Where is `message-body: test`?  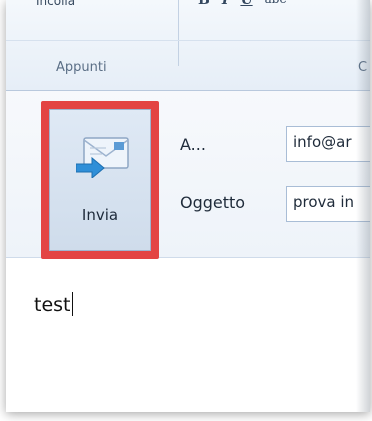 message-body: test is located at coordinates (53, 304).